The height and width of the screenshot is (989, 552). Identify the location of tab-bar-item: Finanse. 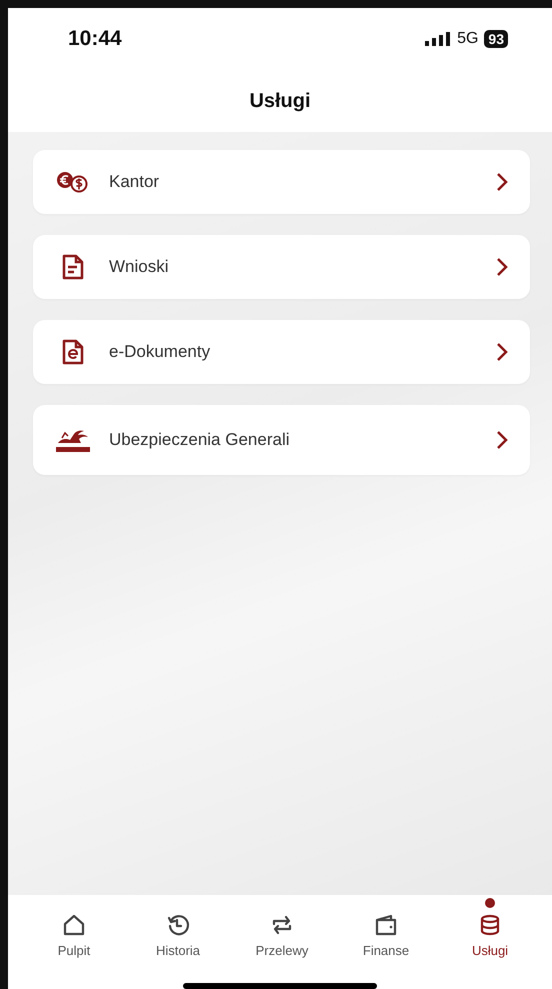
(386, 929).